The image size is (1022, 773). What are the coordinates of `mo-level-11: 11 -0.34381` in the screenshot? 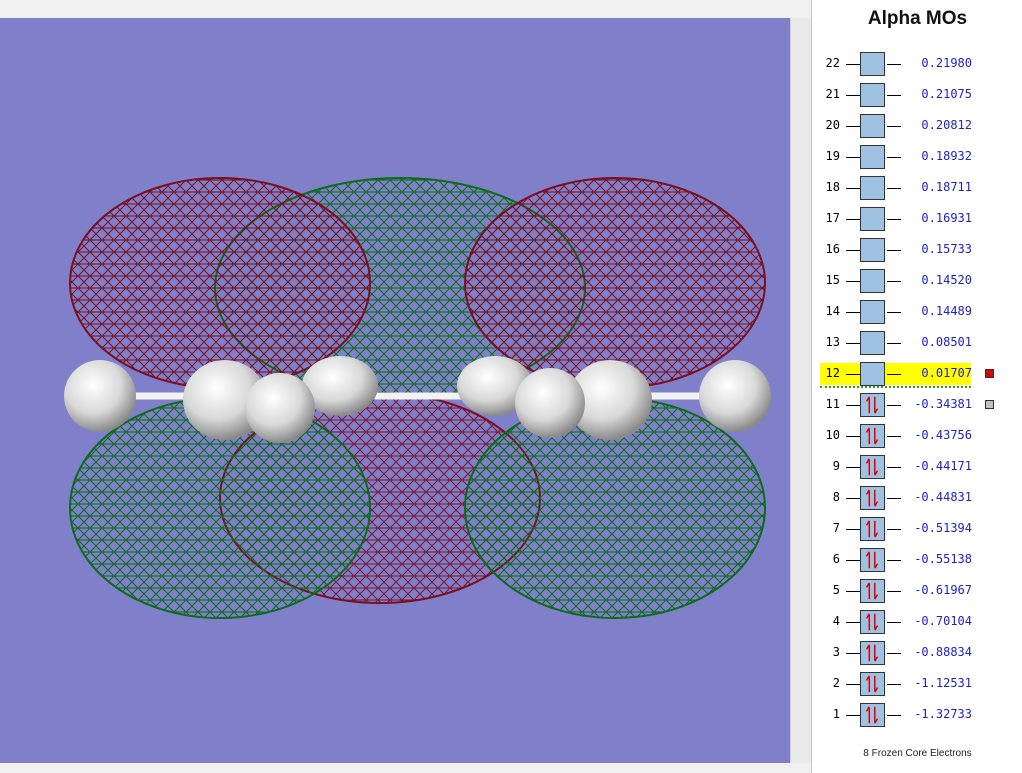 It's located at (917, 408).